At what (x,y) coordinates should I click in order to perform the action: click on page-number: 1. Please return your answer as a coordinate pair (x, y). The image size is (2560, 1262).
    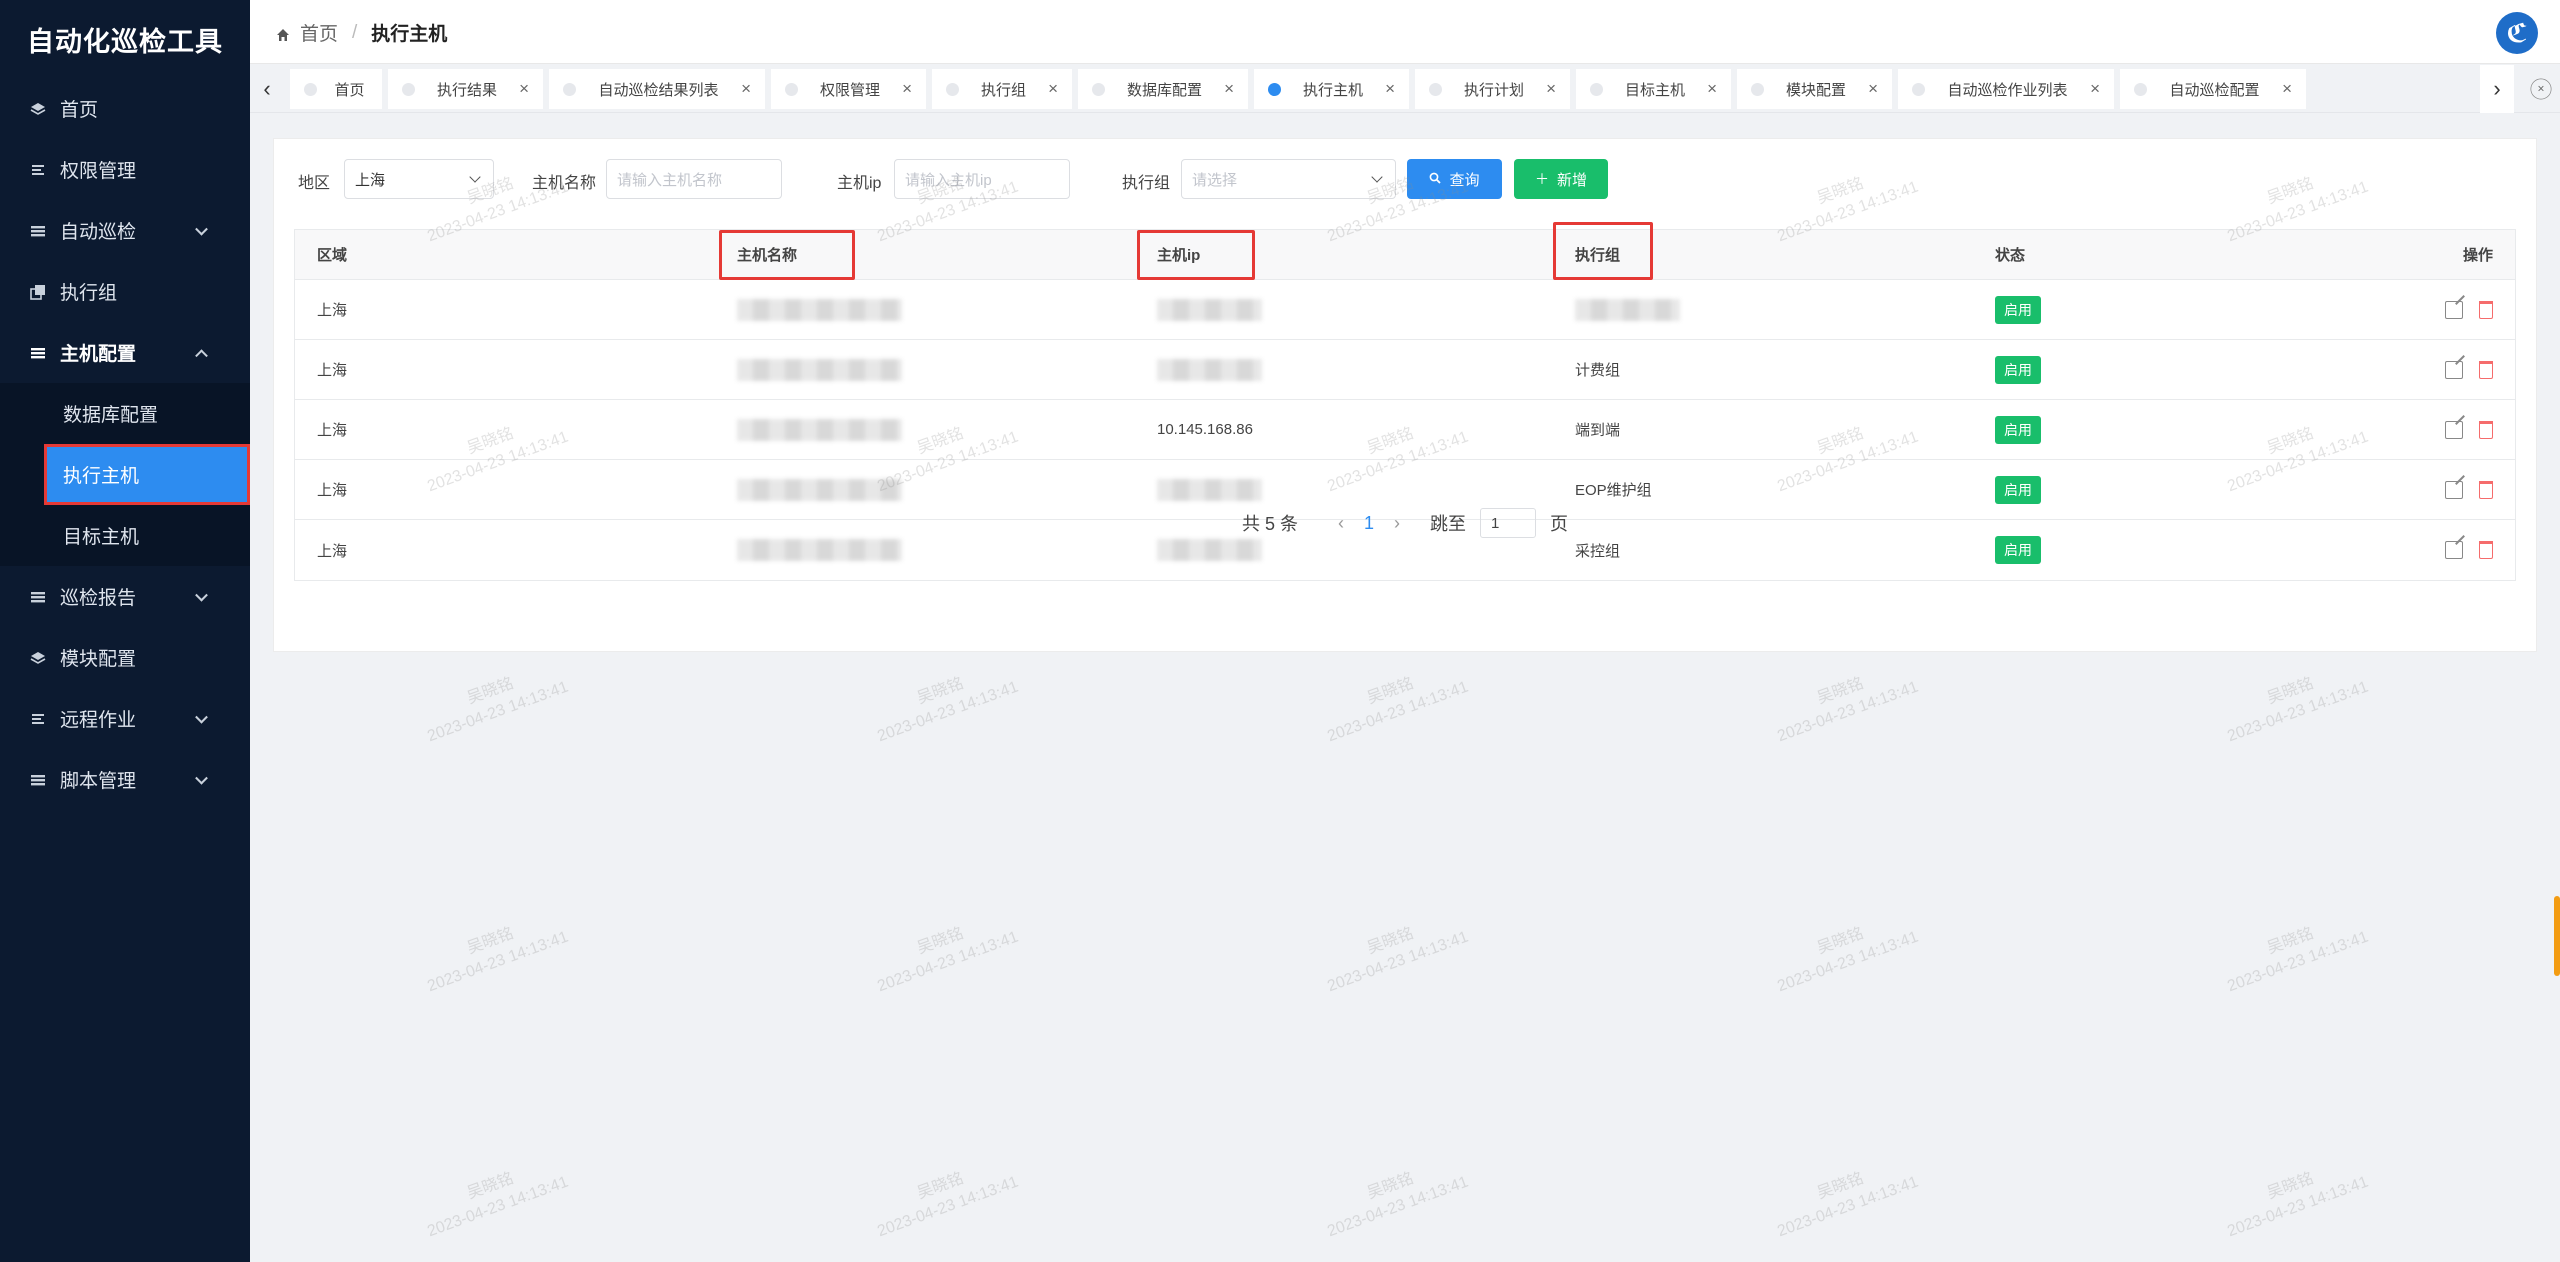
    Looking at the image, I should click on (1369, 523).